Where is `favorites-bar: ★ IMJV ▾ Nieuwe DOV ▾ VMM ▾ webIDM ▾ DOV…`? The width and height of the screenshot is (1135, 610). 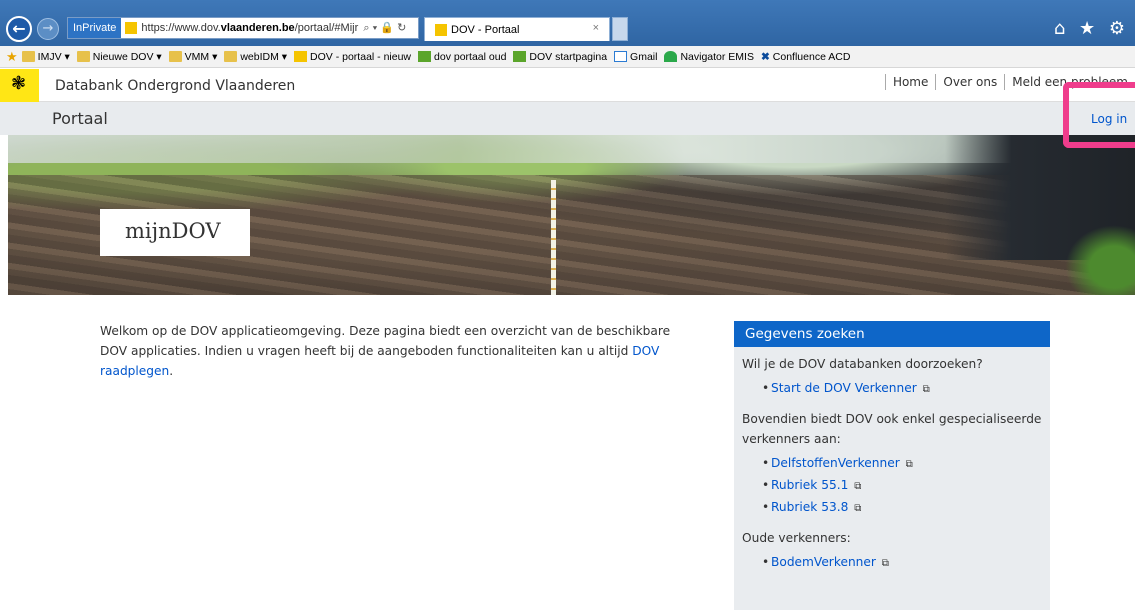
favorites-bar: ★ IMJV ▾ Nieuwe DOV ▾ VMM ▾ webIDM ▾ DOV… is located at coordinates (567, 57).